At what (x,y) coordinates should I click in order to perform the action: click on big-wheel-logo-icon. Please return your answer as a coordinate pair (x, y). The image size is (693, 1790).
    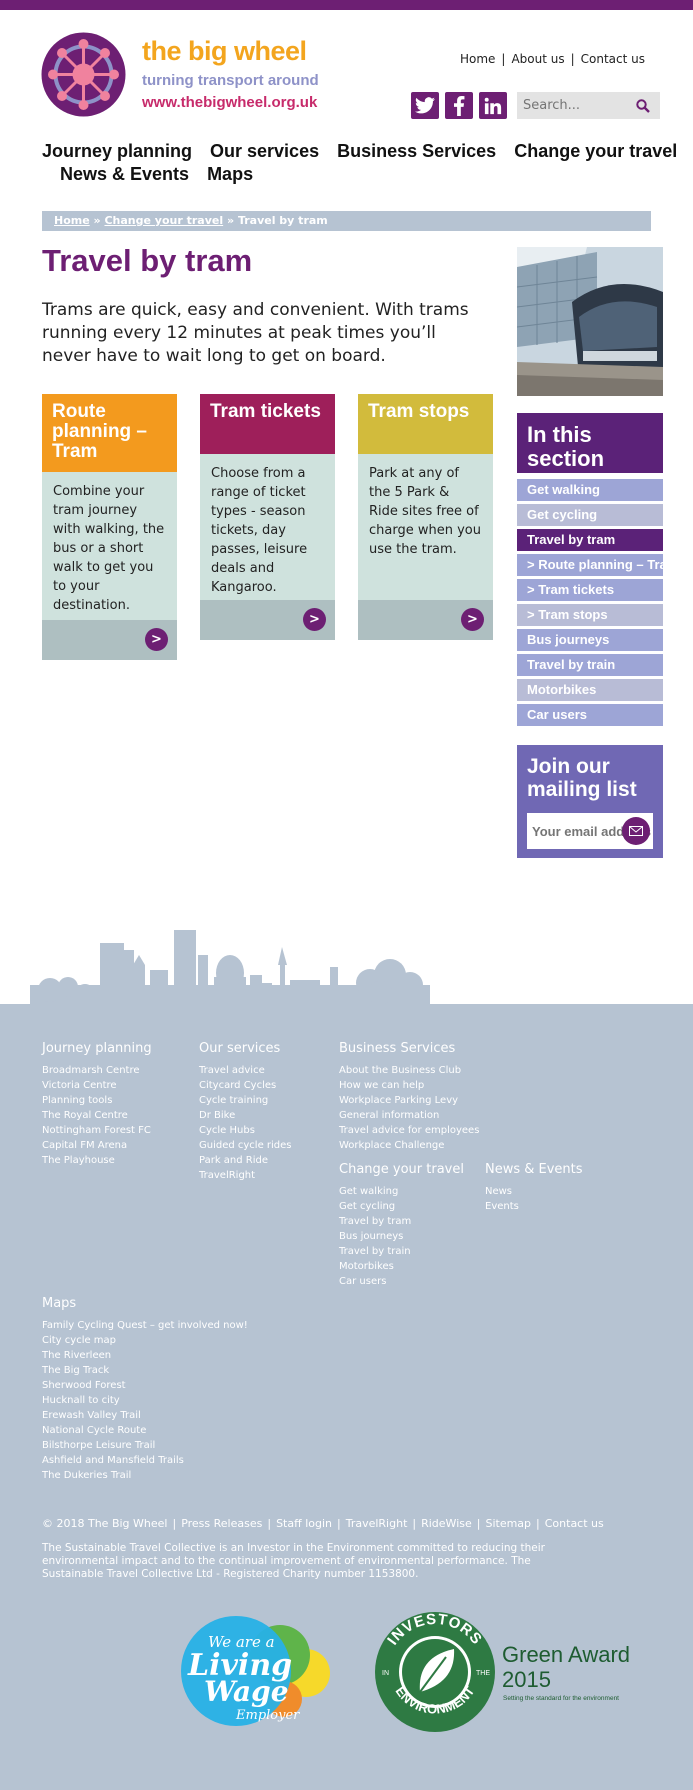
    Looking at the image, I should click on (83, 74).